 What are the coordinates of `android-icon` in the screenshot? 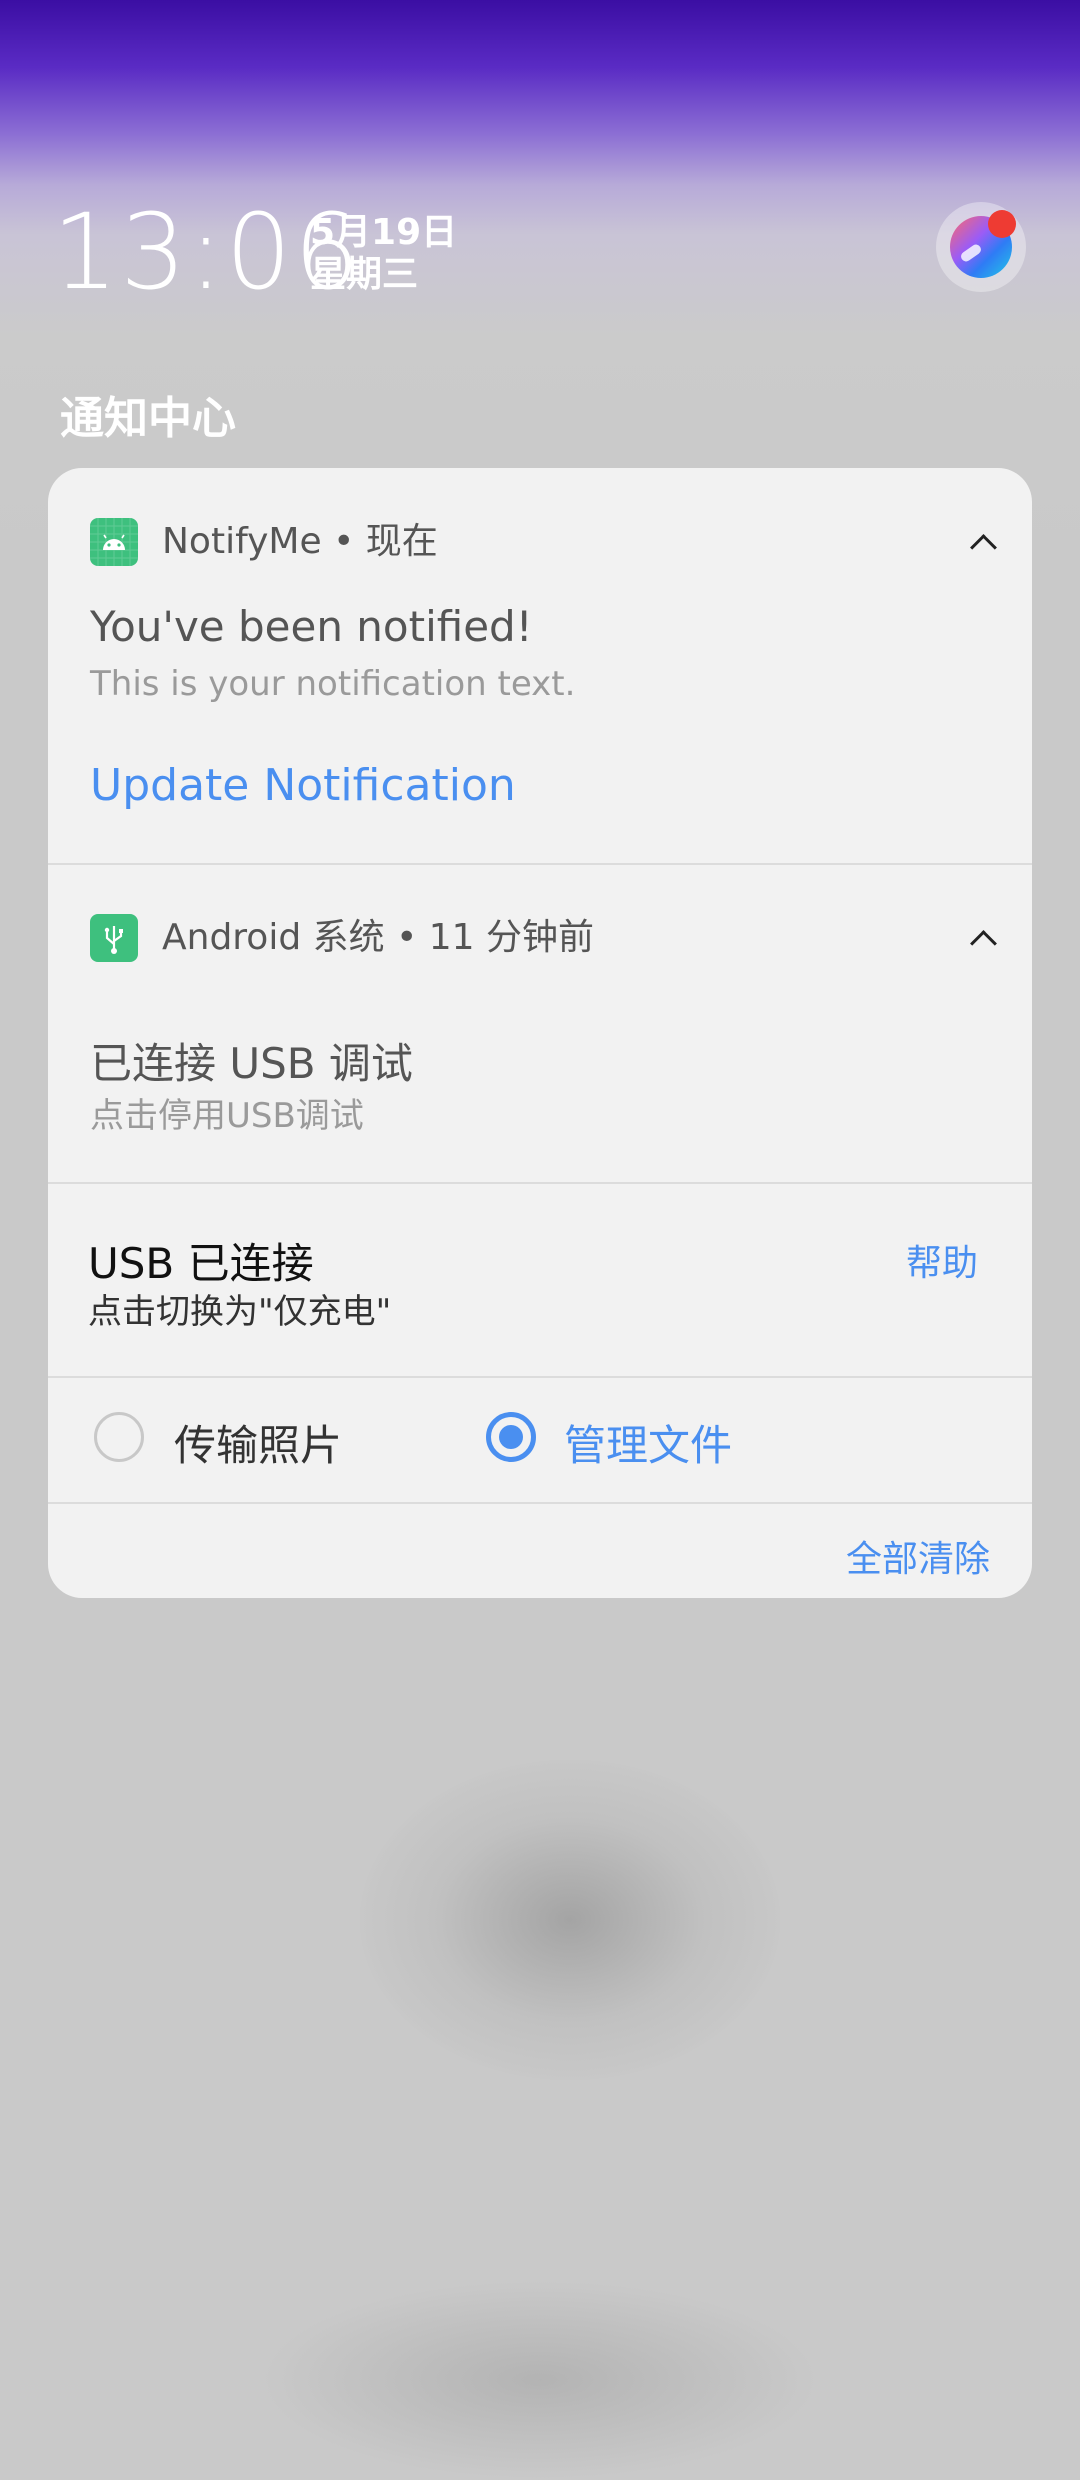 It's located at (114, 542).